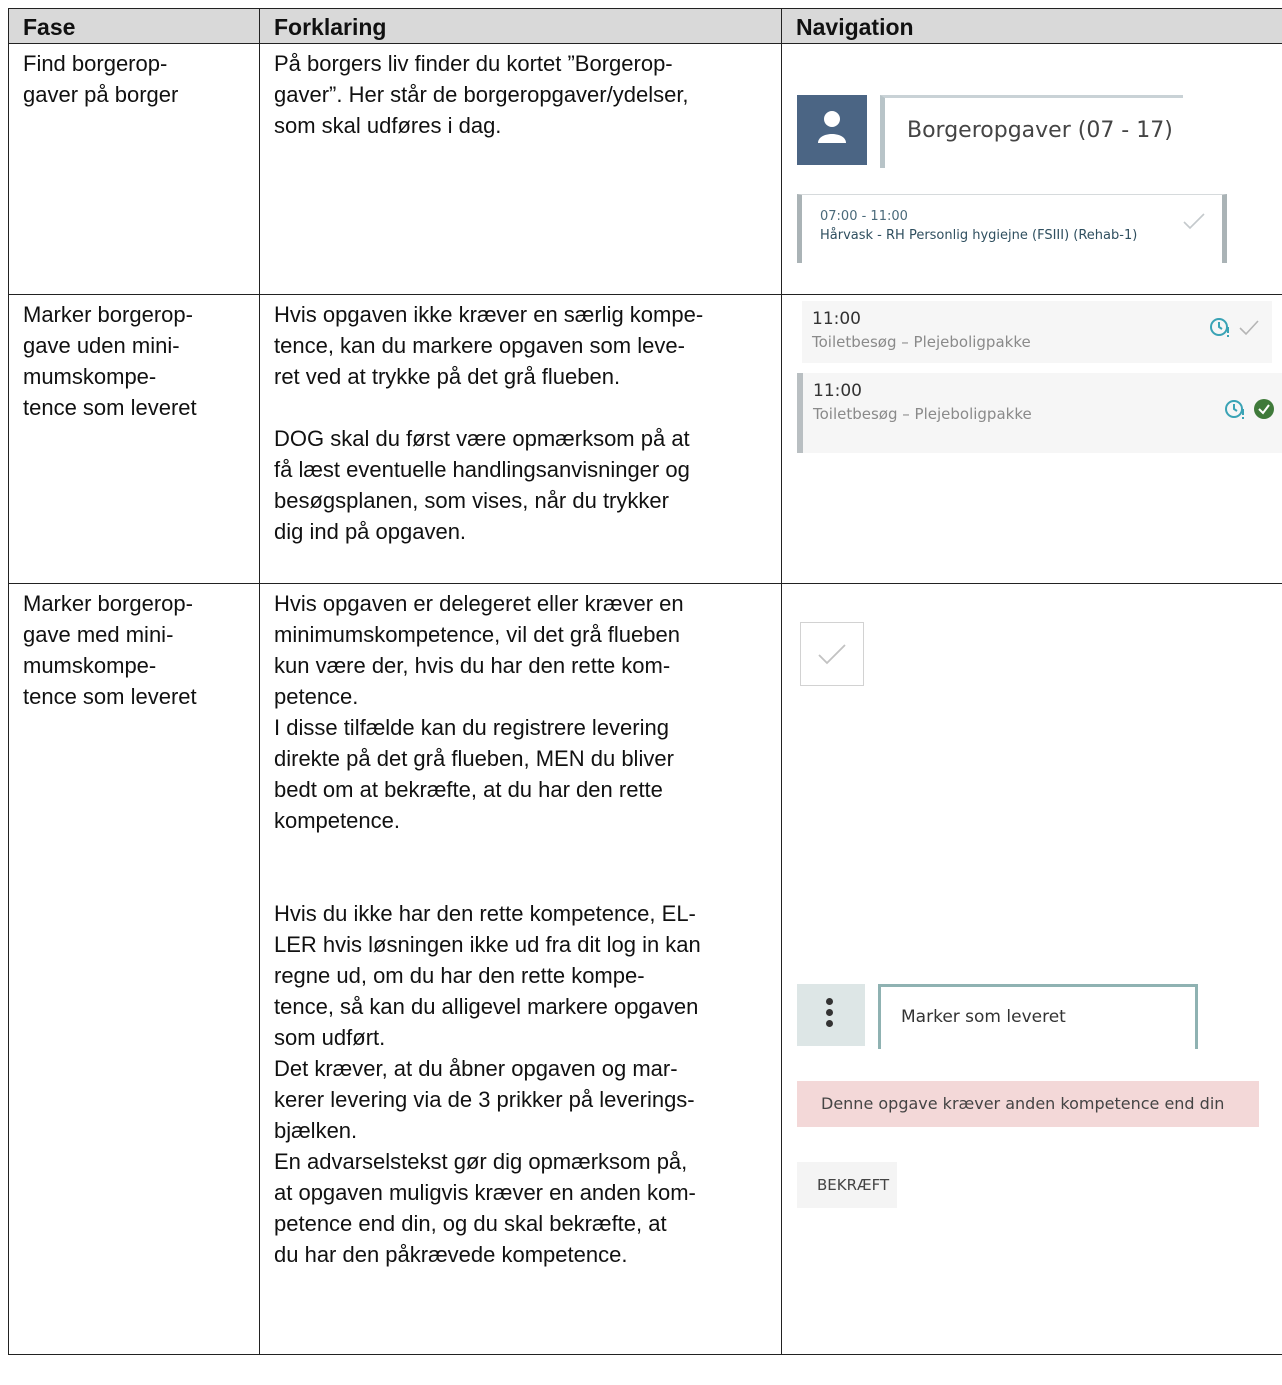  I want to click on more-options-button, so click(831, 1015).